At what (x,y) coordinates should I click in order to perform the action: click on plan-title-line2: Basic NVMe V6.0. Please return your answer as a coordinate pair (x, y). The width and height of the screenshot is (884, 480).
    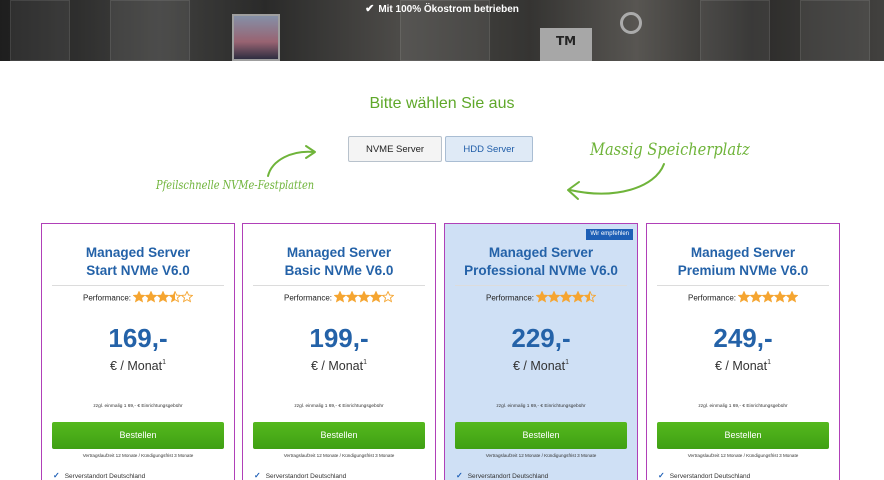
    Looking at the image, I should click on (339, 270).